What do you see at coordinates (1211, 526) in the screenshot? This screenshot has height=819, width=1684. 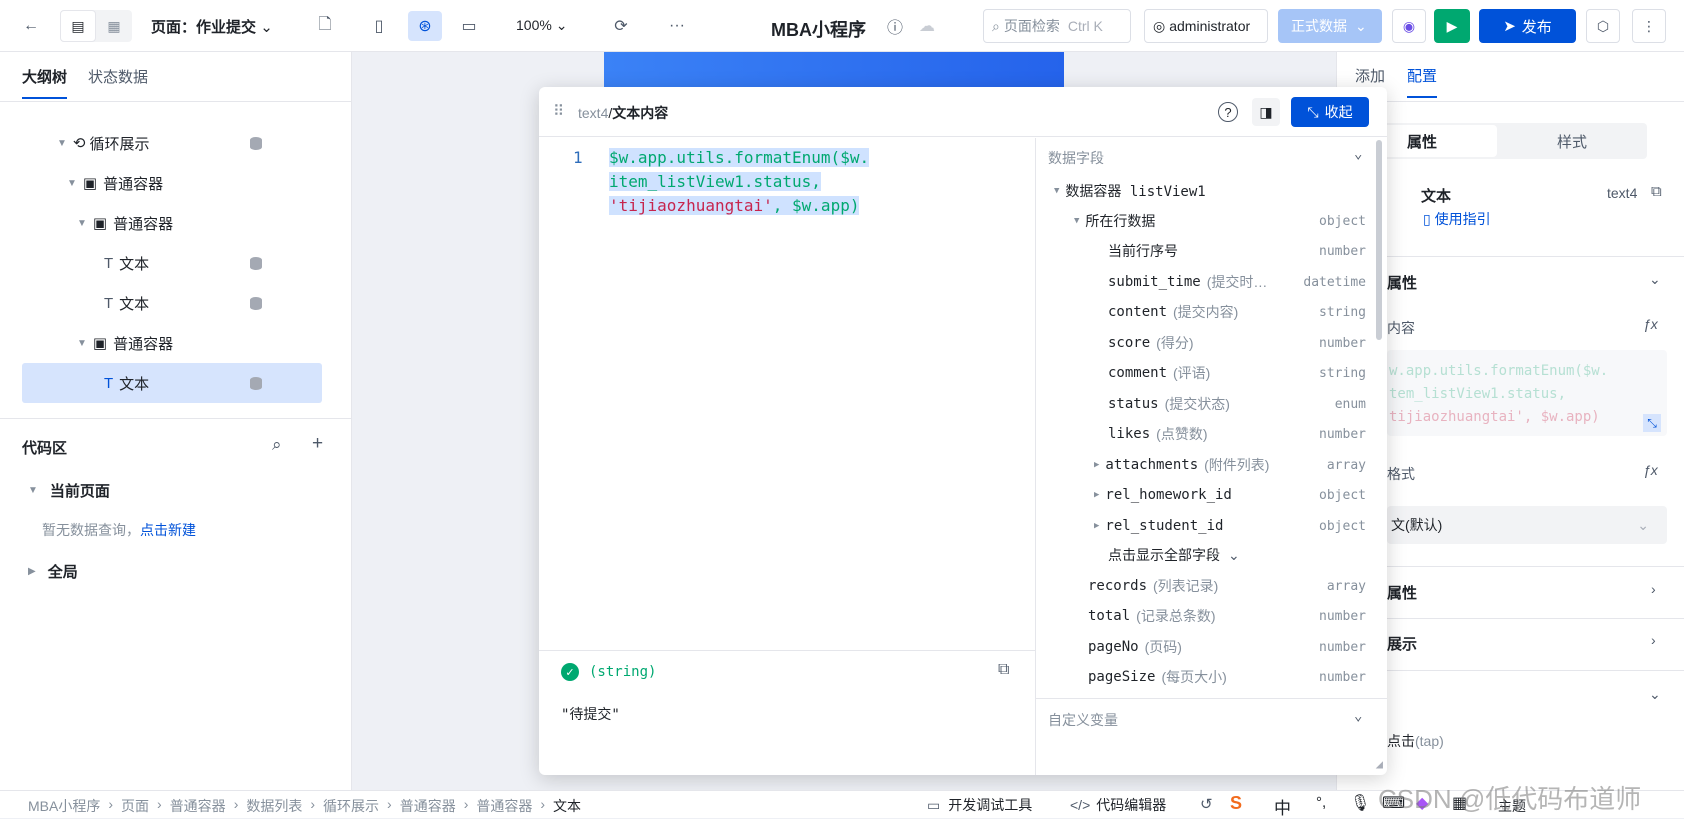 I see `field-item: ▶ rel_student_id object` at bounding box center [1211, 526].